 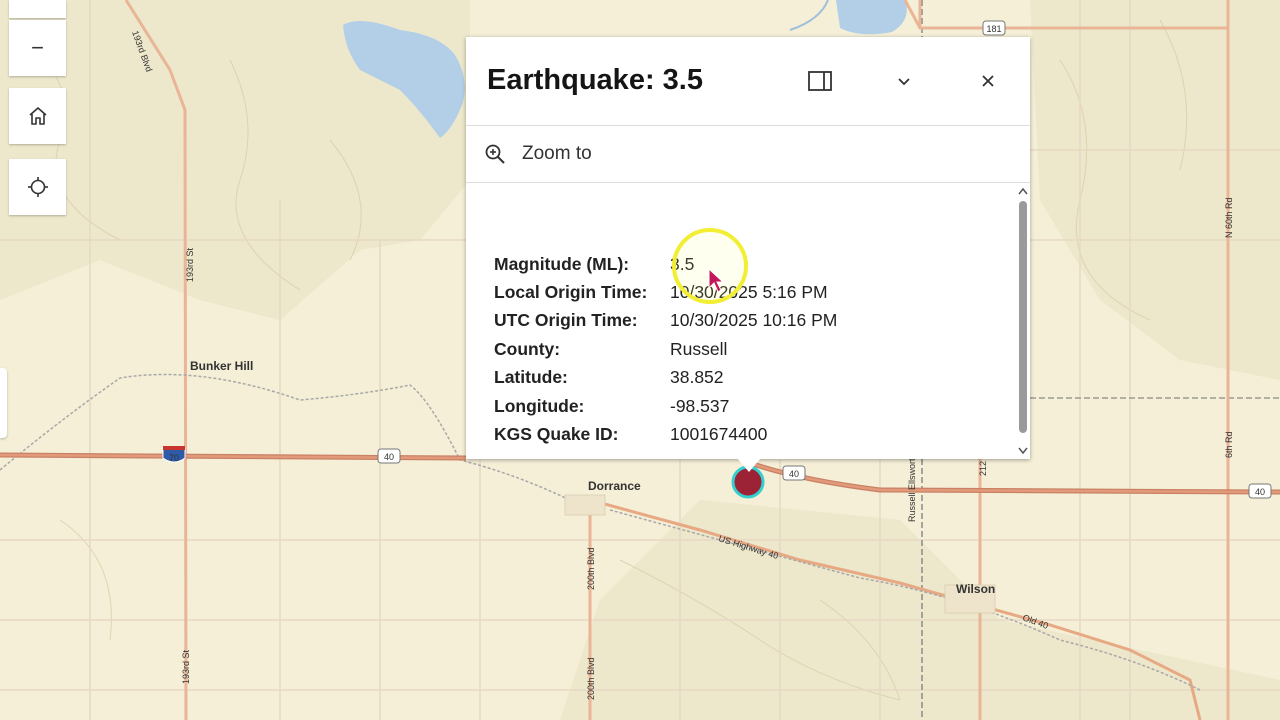 I want to click on attribute-value: 10/30/2025 10:16 PM, so click(x=754, y=320).